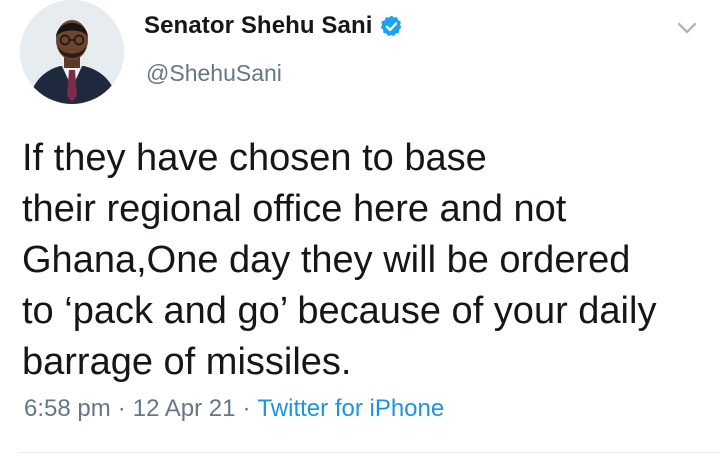  Describe the element at coordinates (67, 409) in the screenshot. I see `tweet-time: 6:58 pm` at that location.